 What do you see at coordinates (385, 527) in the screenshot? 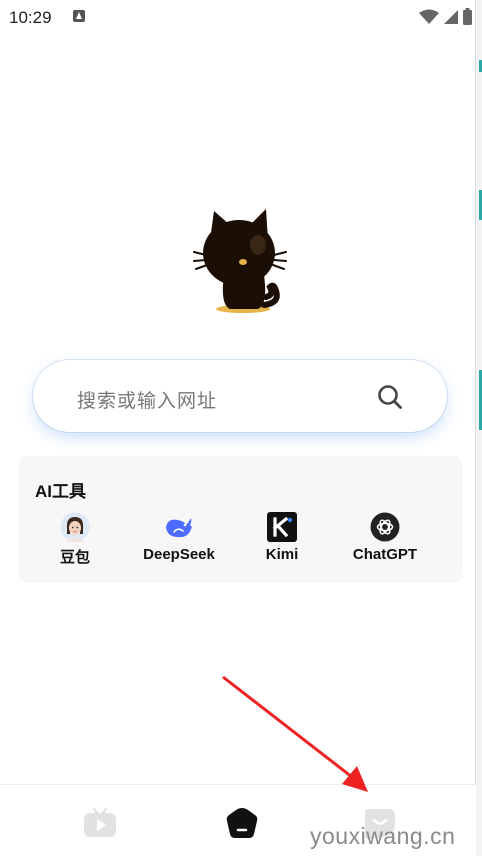
I see `chatgpt-icon` at bounding box center [385, 527].